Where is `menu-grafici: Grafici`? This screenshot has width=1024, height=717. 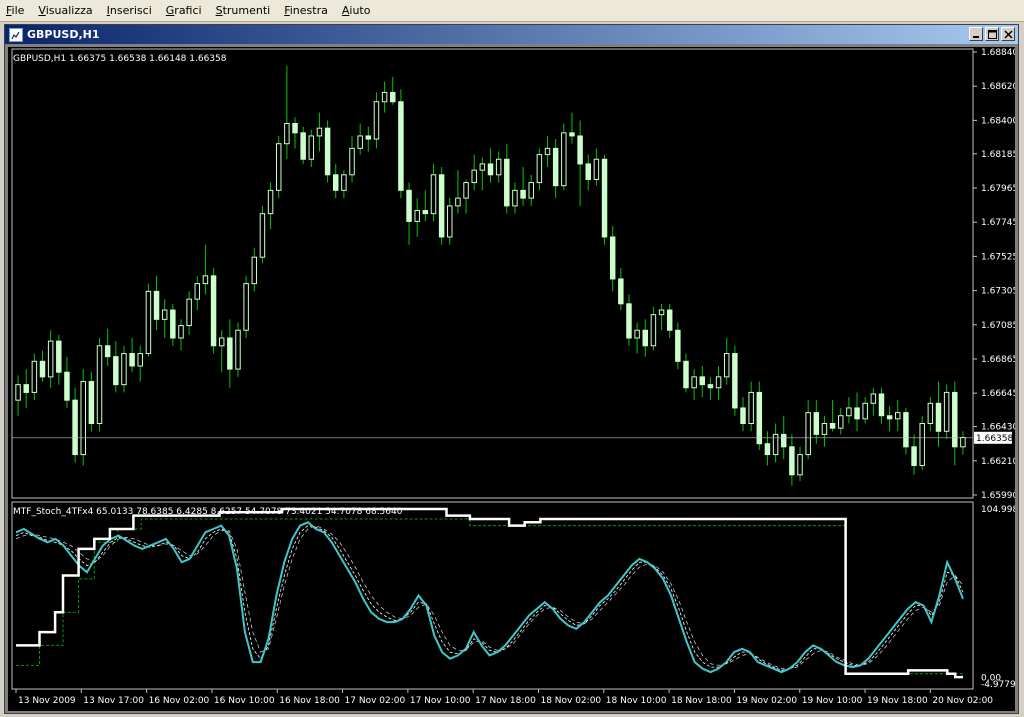
menu-grafici: Grafici is located at coordinates (185, 10).